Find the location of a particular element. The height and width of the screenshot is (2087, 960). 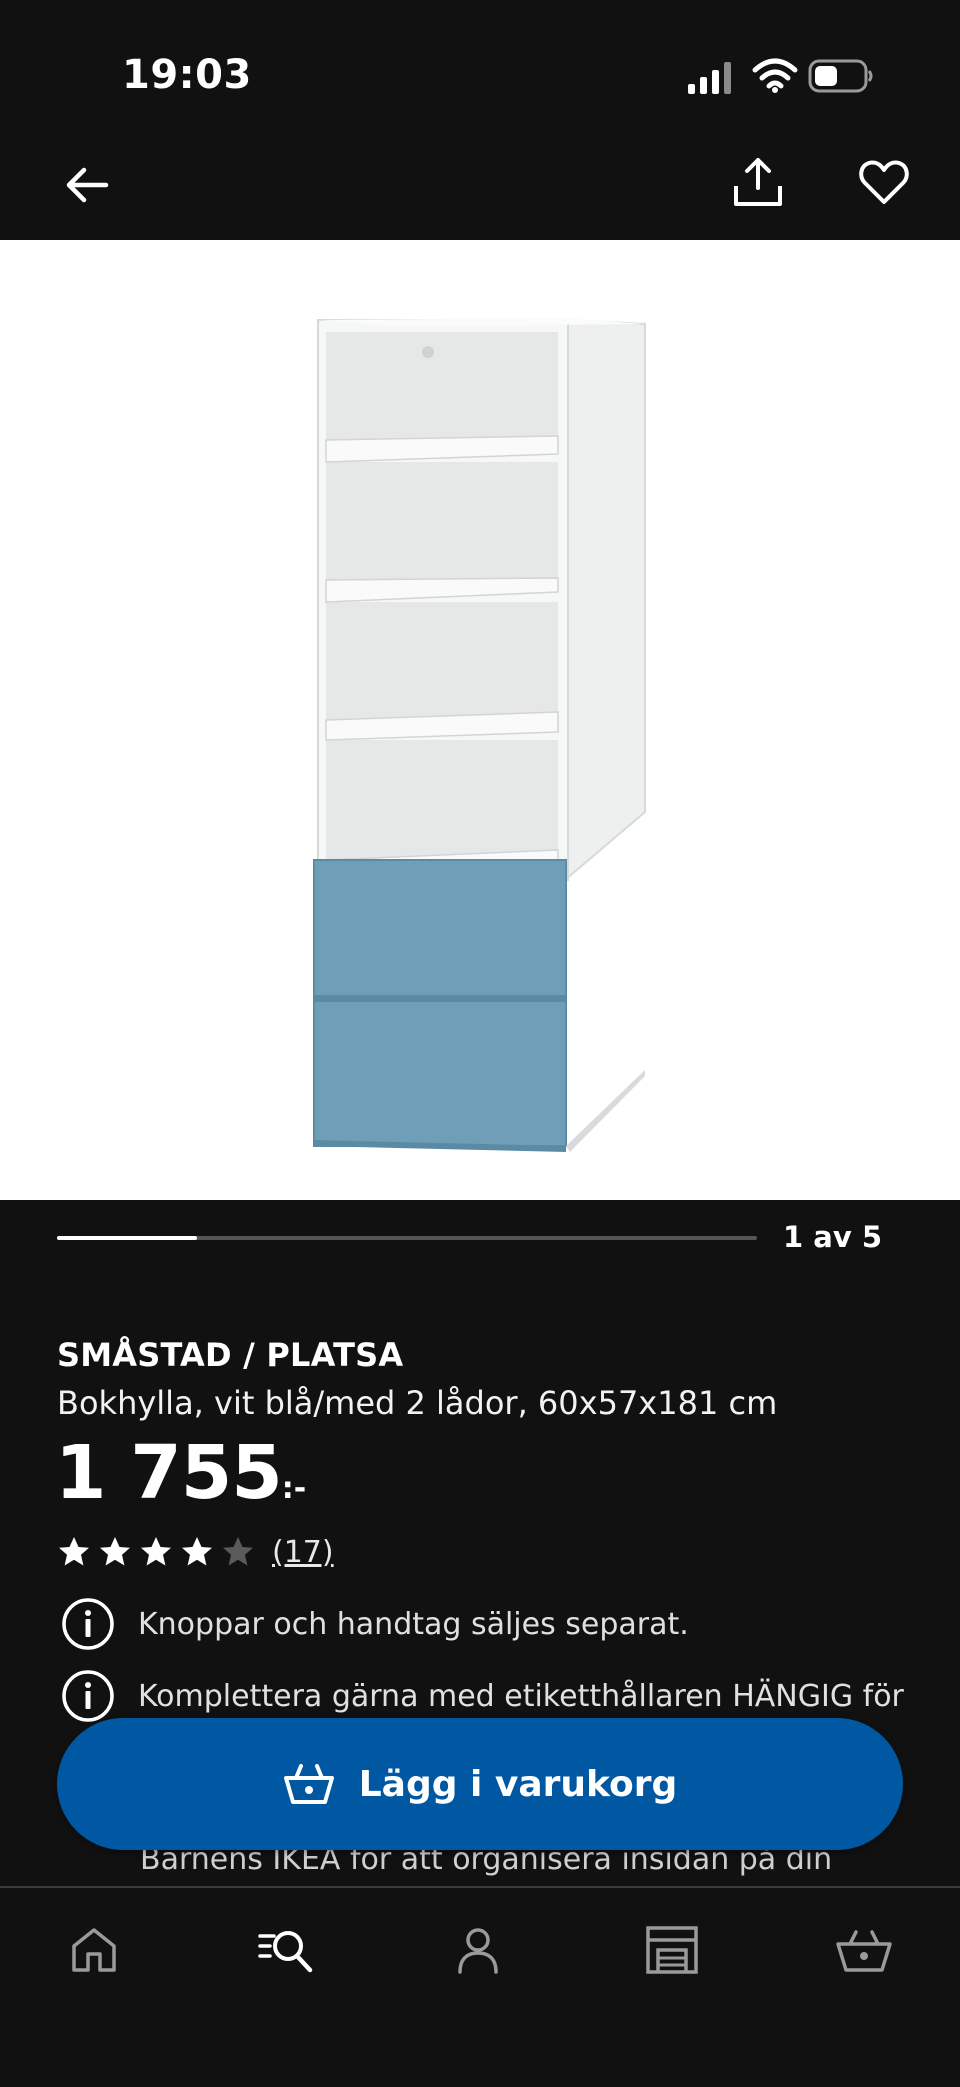

heart-icon is located at coordinates (884, 182).